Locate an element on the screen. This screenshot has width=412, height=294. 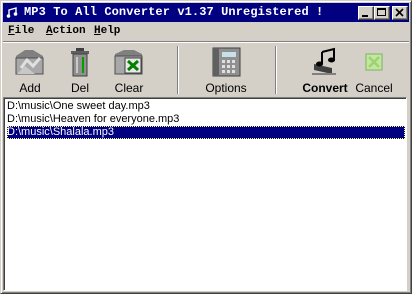
convert-label: Convert is located at coordinates (325, 88).